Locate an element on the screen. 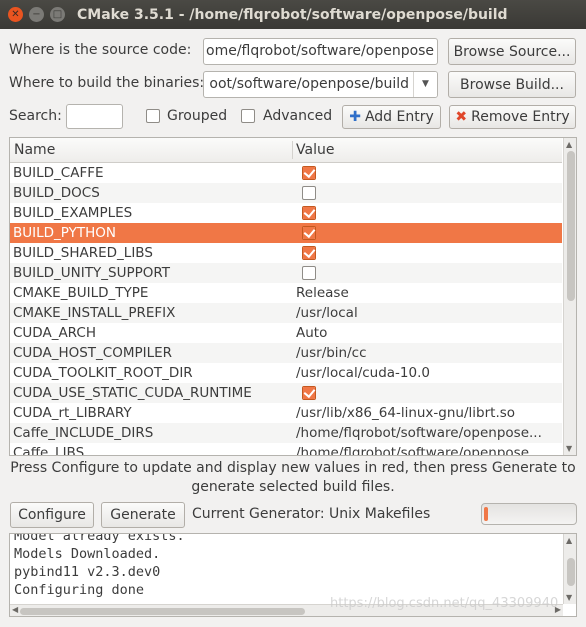  entry-name: BUILD_PYTHON is located at coordinates (65, 233).